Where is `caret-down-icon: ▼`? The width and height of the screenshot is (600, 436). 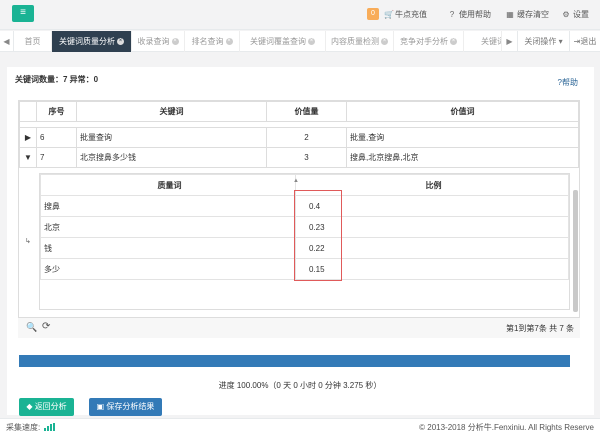
caret-down-icon: ▼ is located at coordinates (28, 157).